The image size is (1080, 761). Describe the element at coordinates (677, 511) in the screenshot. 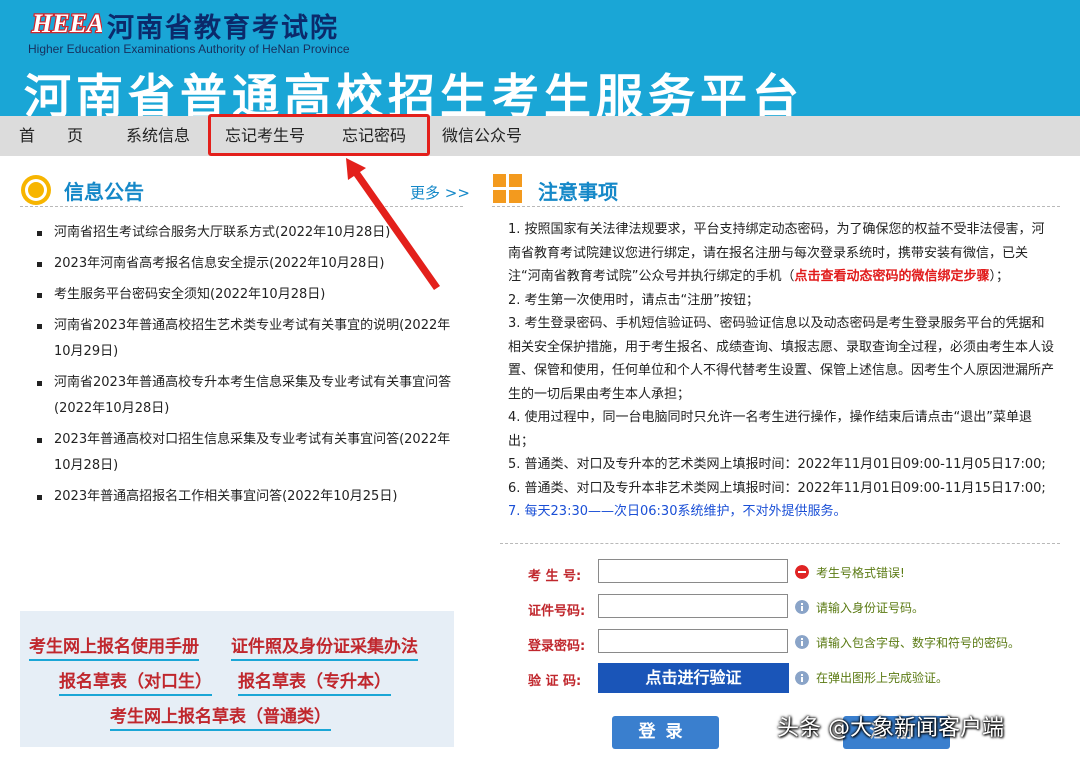

I see `notice-item-7: 7. 每天23:30——次日06:30系统维护，不对外提供服务。` at that location.